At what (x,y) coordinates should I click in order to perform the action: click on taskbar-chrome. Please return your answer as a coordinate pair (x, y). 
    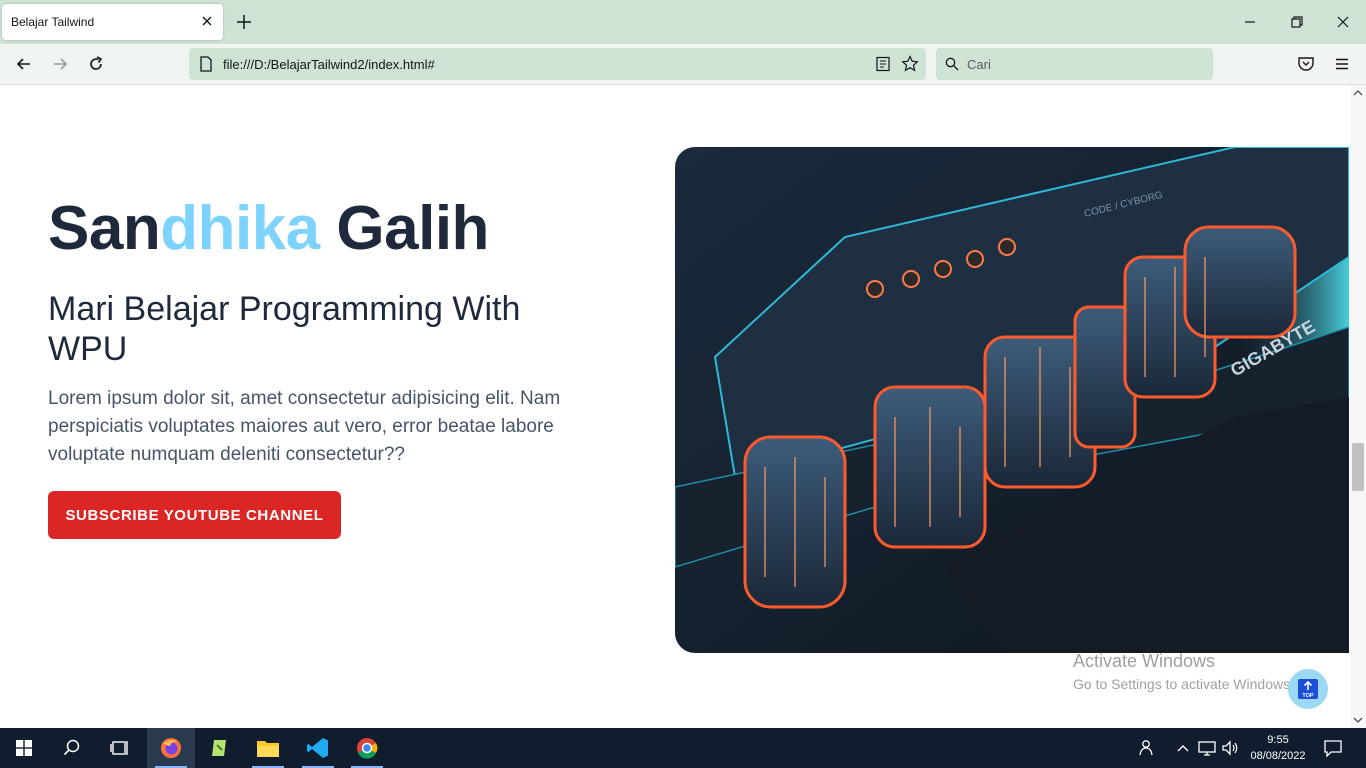
    Looking at the image, I should click on (367, 748).